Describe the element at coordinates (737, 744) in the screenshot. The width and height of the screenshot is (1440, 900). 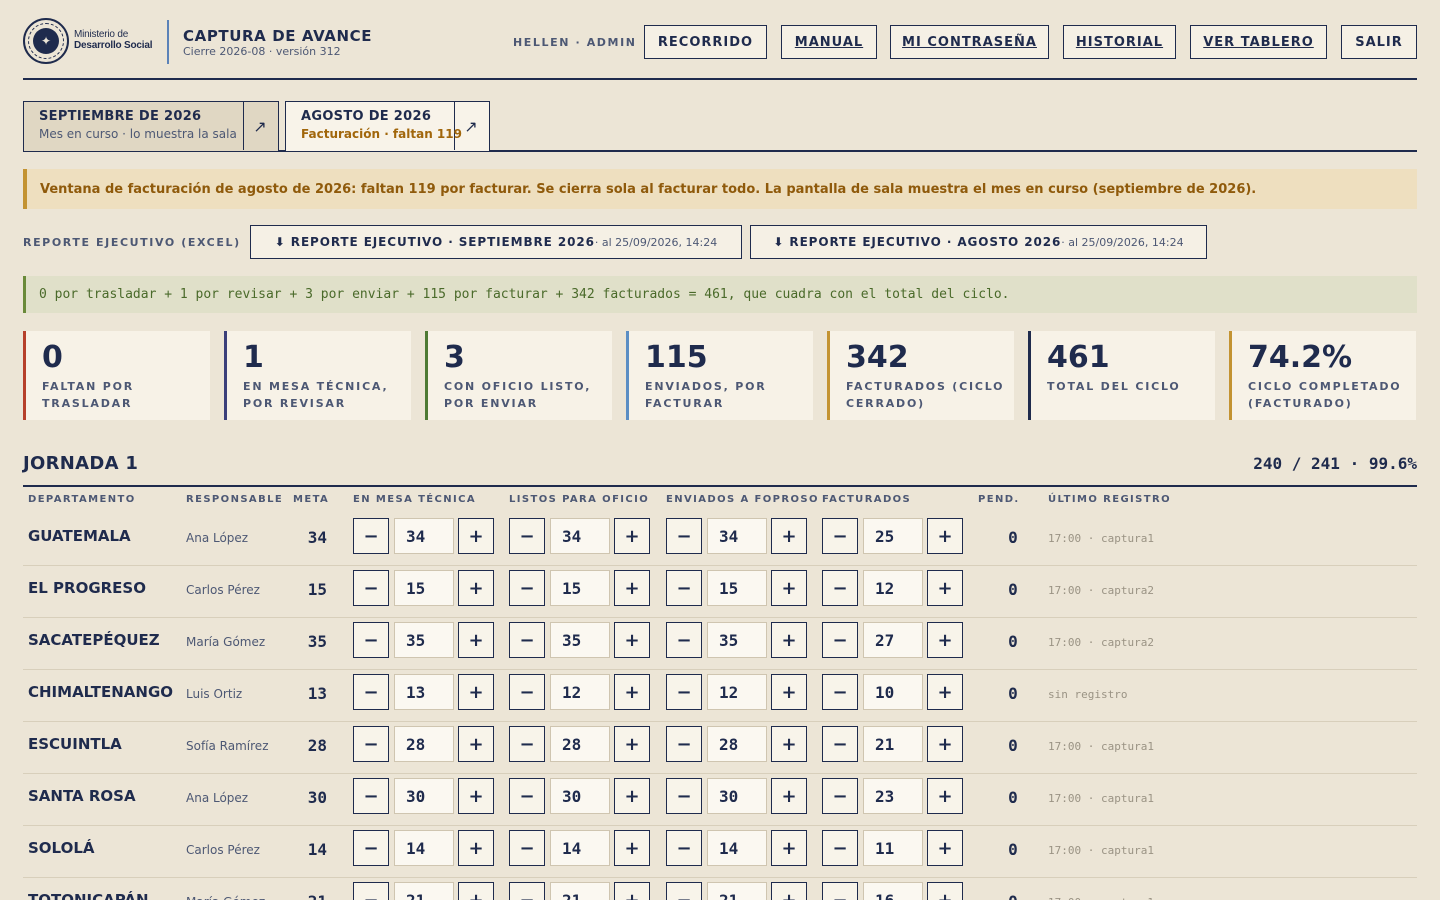
I see `enviados-input: 28` at that location.